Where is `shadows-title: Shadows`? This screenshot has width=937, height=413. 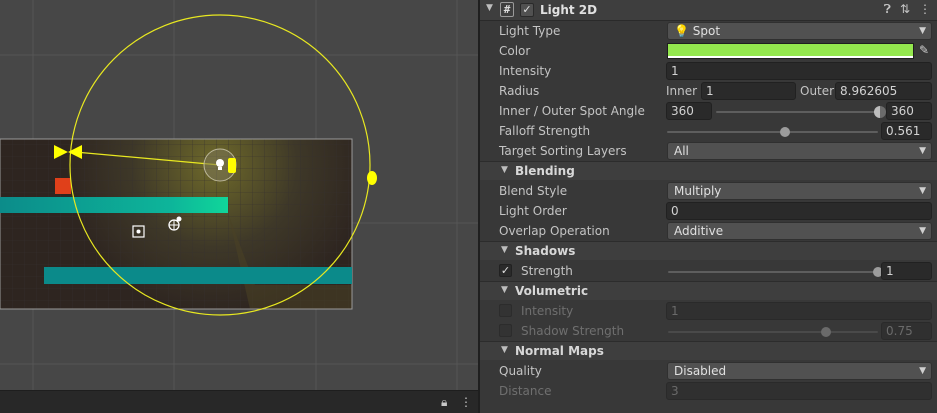 shadows-title: Shadows is located at coordinates (545, 251).